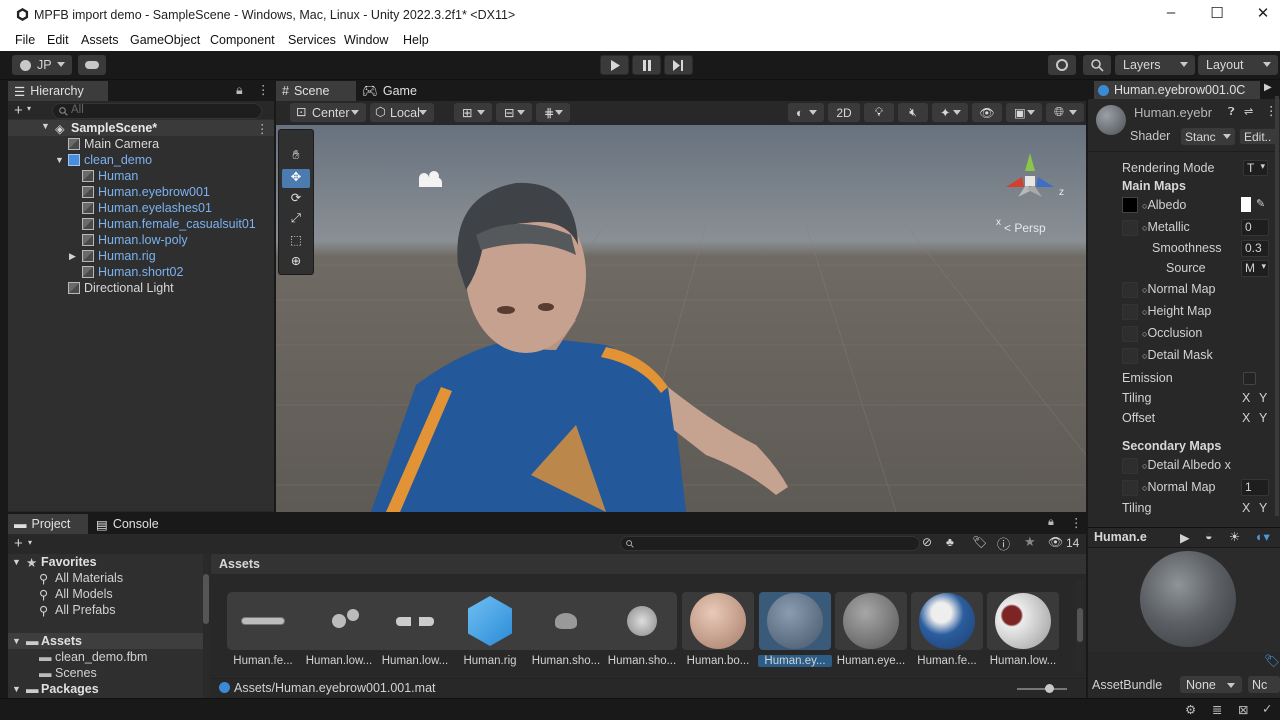 The width and height of the screenshot is (1280, 720). Describe the element at coordinates (1255, 268) in the screenshot. I see `source-dropdown: M ▾` at that location.